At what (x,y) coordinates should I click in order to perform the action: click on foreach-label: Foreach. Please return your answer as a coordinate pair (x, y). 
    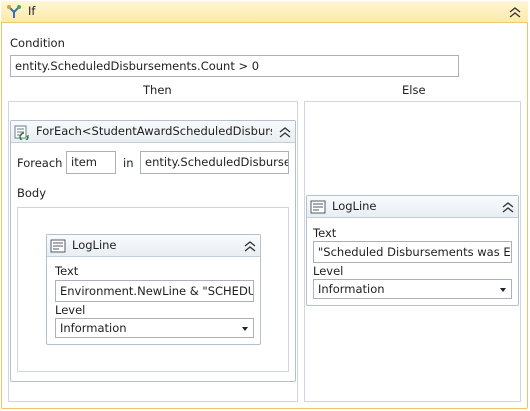
    Looking at the image, I should click on (40, 163).